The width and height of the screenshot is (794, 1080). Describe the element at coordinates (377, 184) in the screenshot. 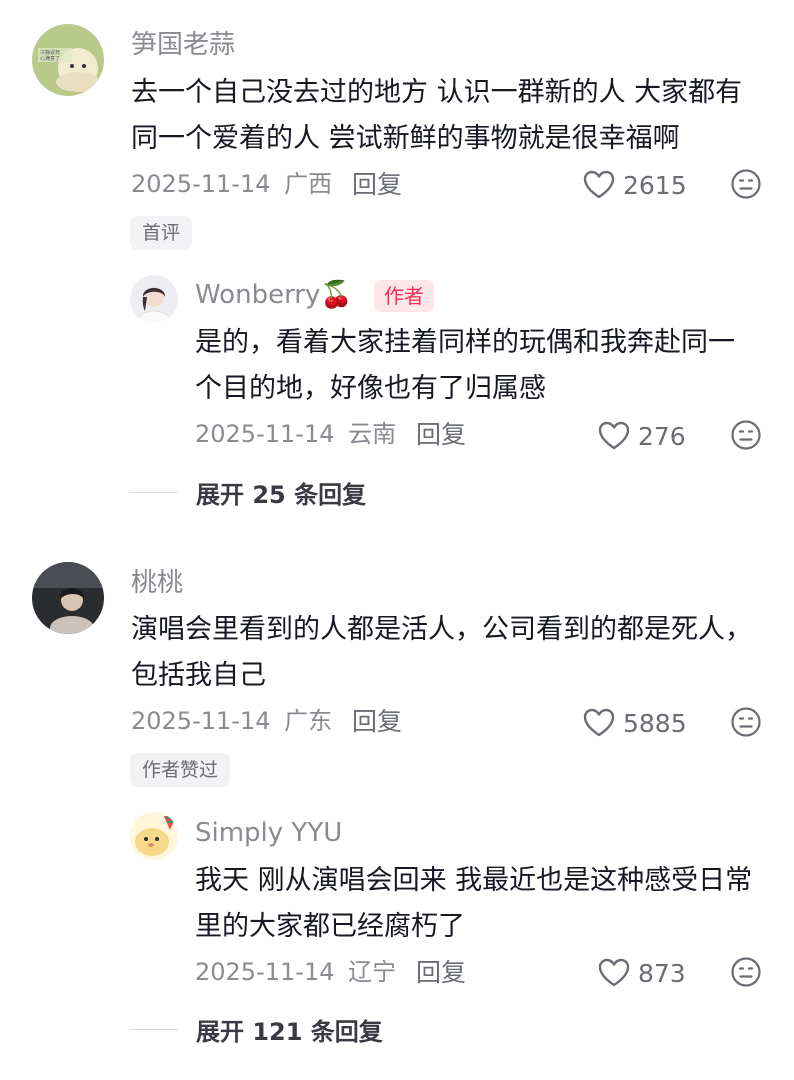

I see `comment-1-reply-button: 回复` at that location.